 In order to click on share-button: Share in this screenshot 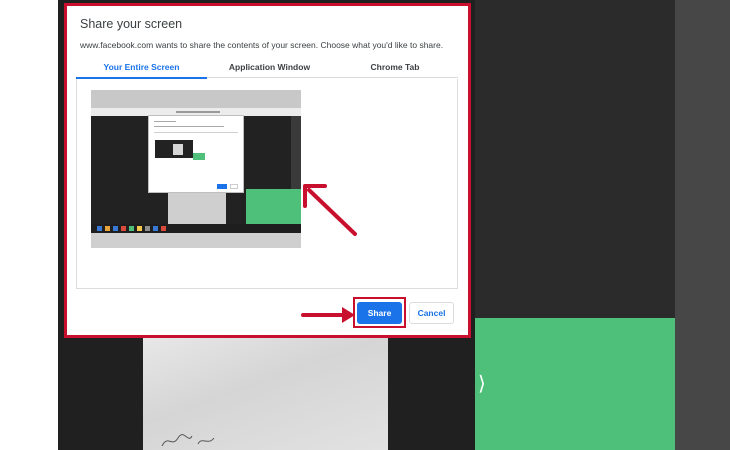, I will do `click(379, 313)`.